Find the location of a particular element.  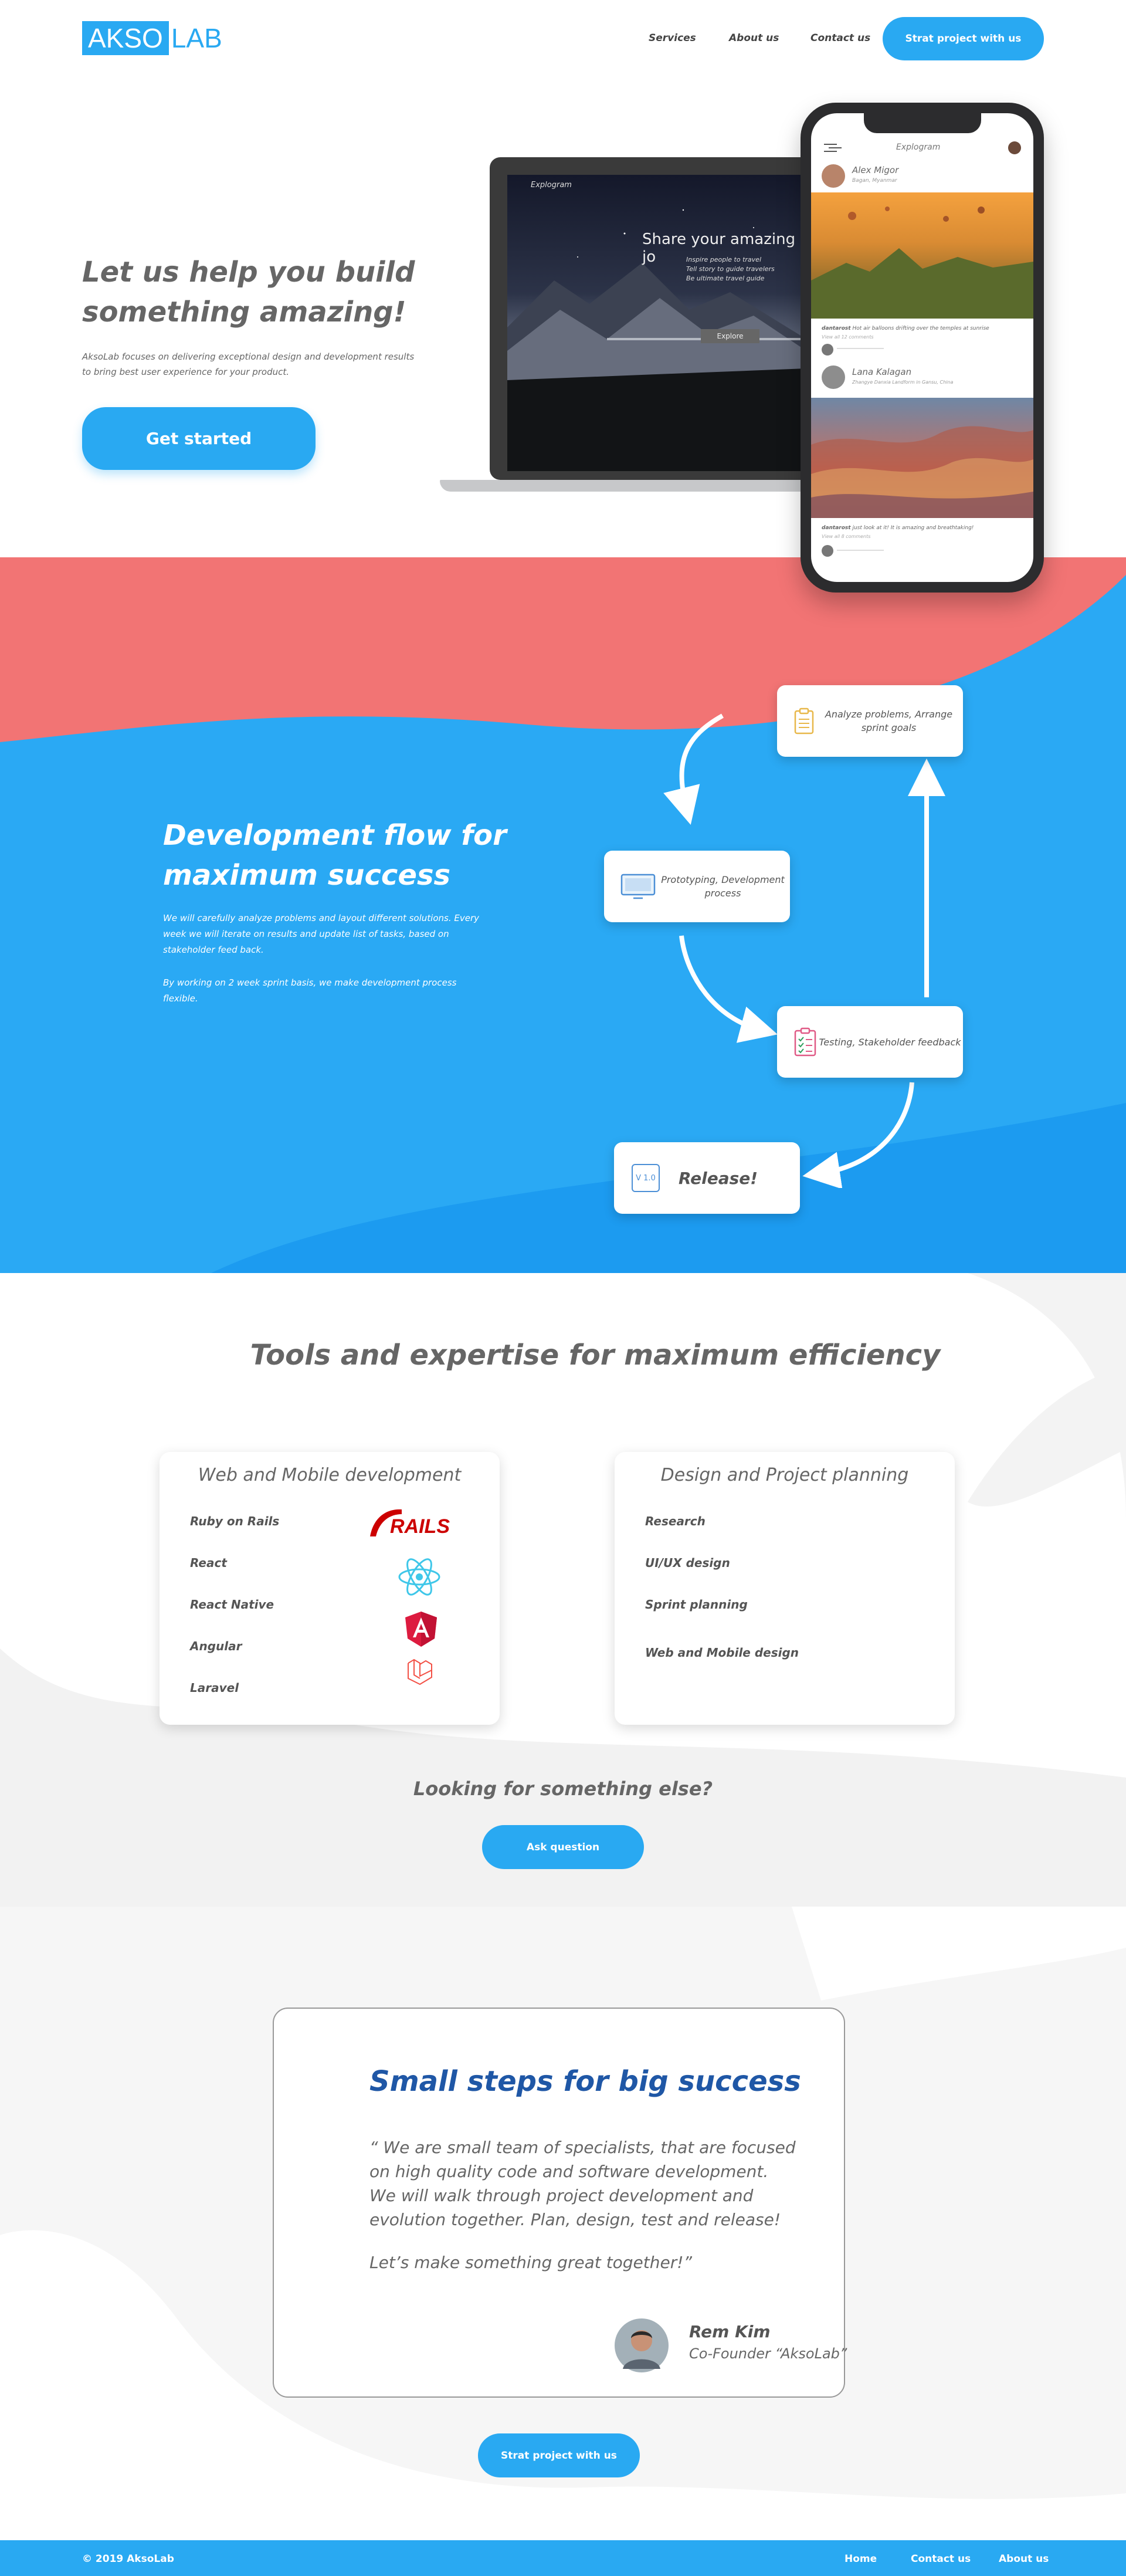

rails-logo-text: RAILS is located at coordinates (420, 1526).